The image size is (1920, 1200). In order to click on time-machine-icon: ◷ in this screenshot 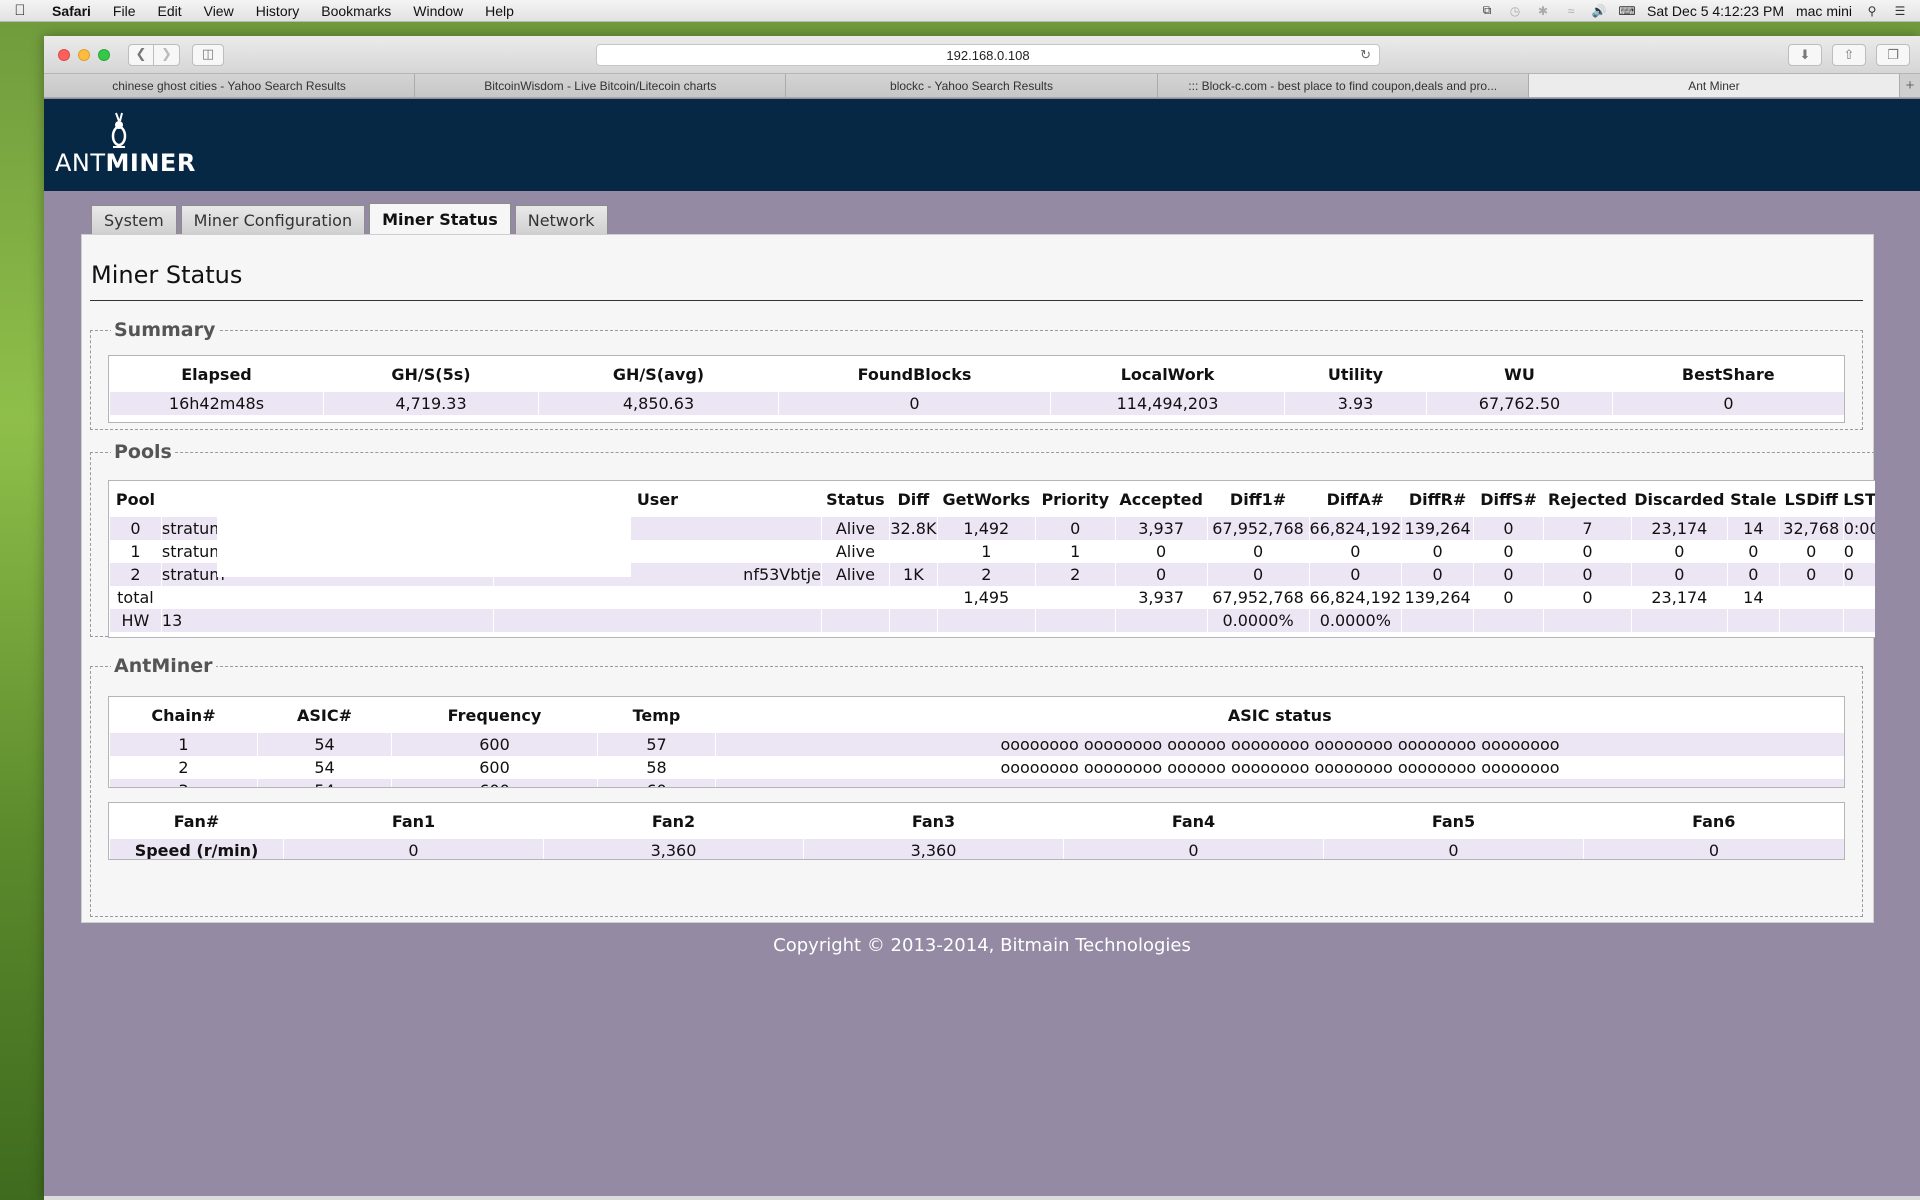, I will do `click(1515, 11)`.